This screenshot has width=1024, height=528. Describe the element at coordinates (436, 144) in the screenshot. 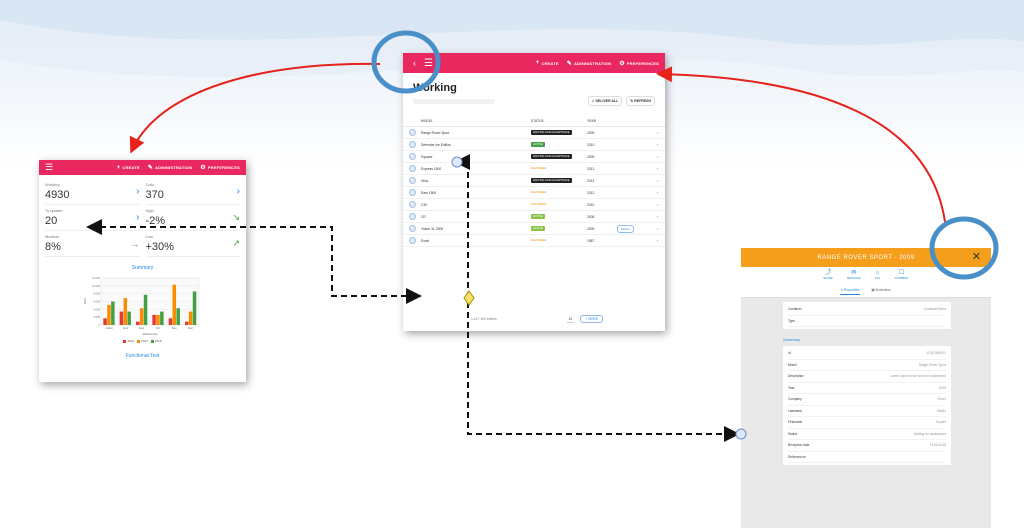

I see `cell-model: Defender Ice Edition` at that location.